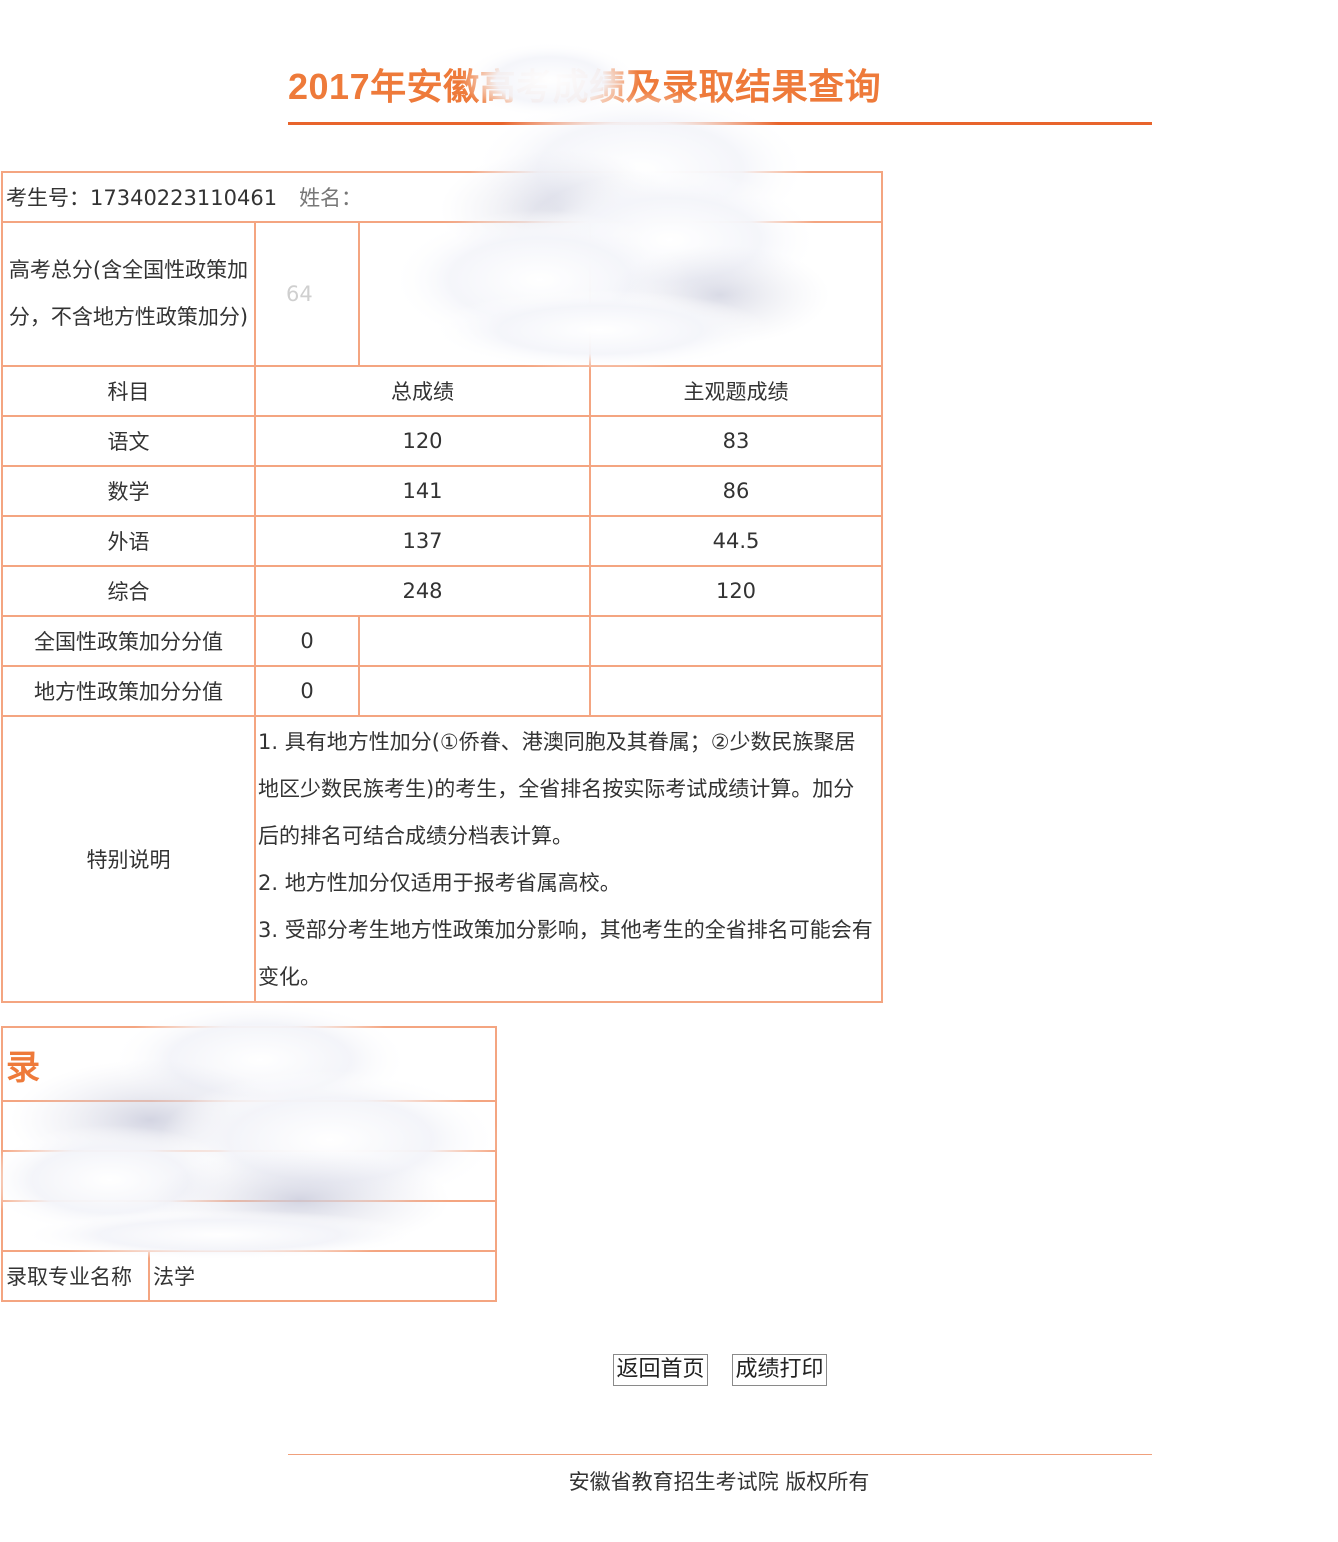 The height and width of the screenshot is (1542, 1338). Describe the element at coordinates (48, 198) in the screenshot. I see `exam-number-label: 考生号：` at that location.